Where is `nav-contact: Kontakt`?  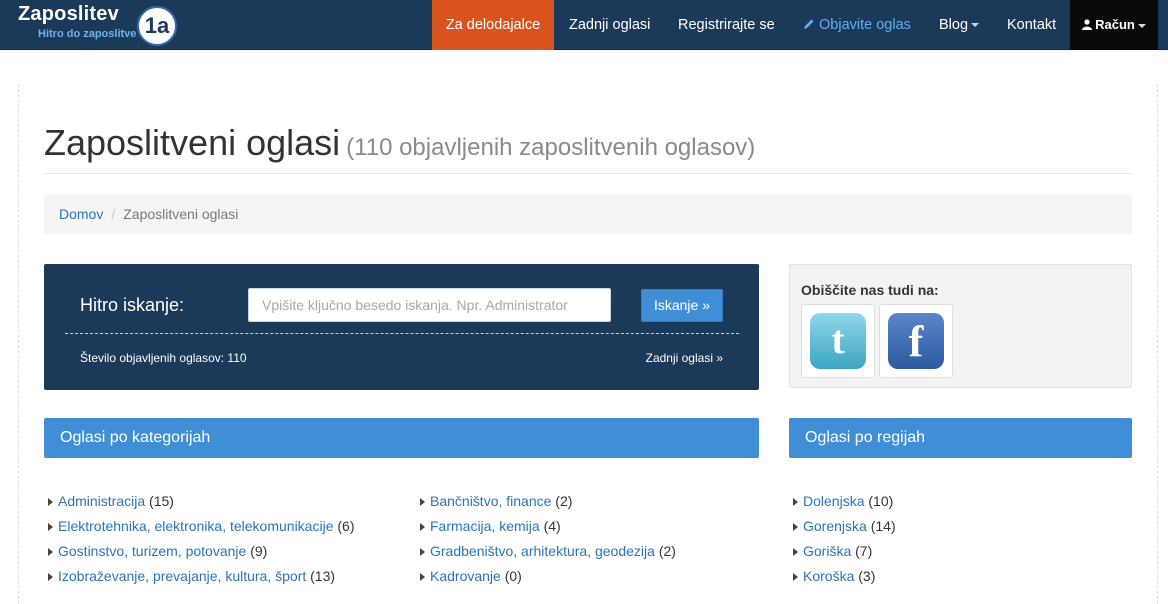
nav-contact: Kontakt is located at coordinates (1031, 25).